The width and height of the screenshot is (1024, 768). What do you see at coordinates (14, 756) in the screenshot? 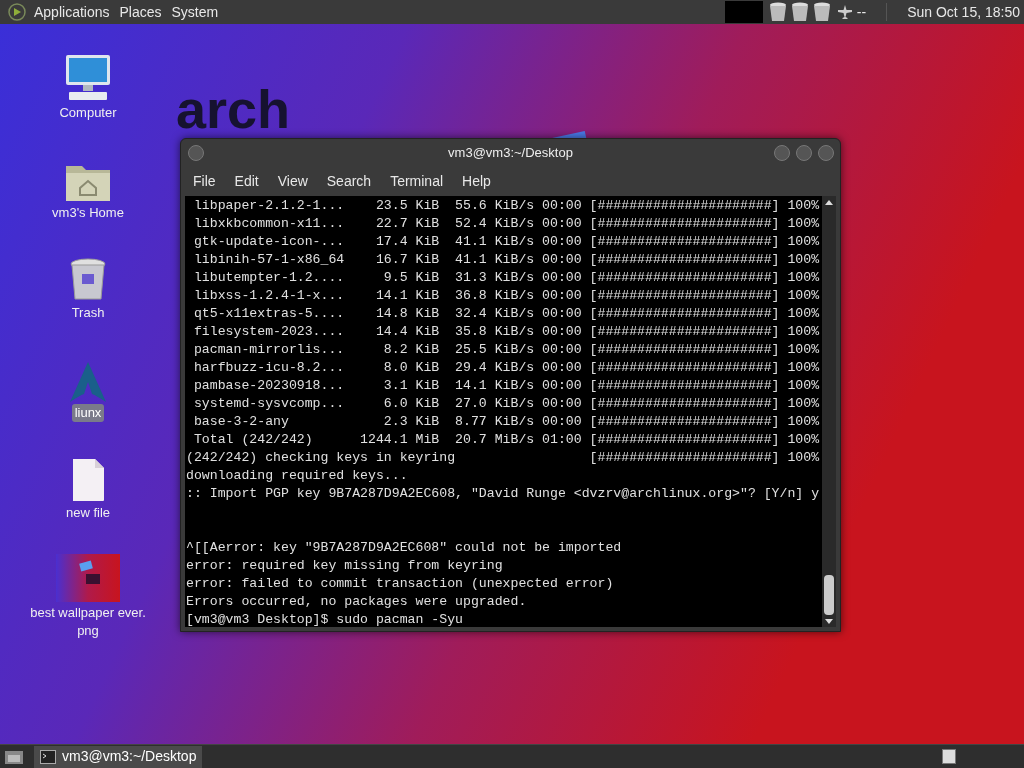
I see `desktop-icon` at bounding box center [14, 756].